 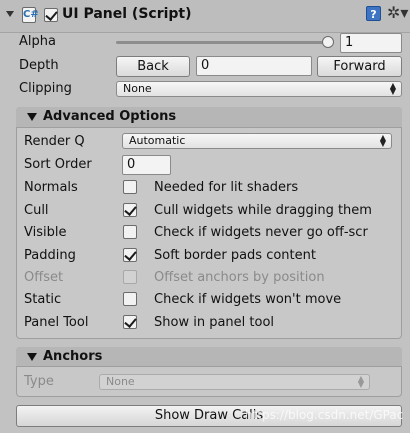 What do you see at coordinates (234, 382) in the screenshot?
I see `anchor-type-dropdown: None ▲ ▼` at bounding box center [234, 382].